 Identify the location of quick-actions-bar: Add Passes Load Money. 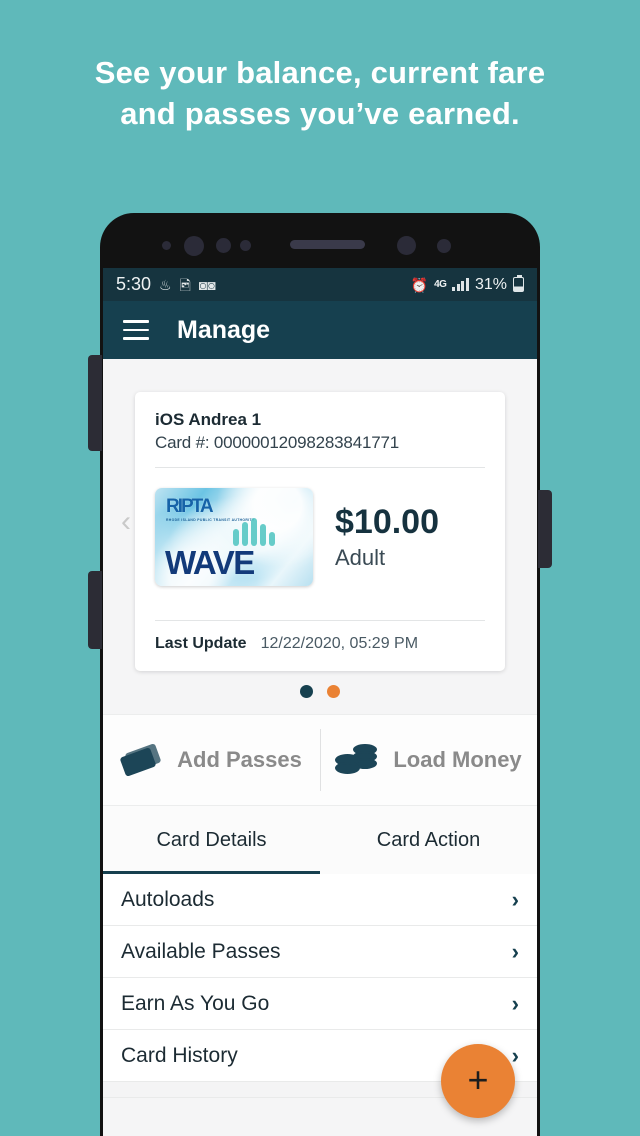
(320, 760).